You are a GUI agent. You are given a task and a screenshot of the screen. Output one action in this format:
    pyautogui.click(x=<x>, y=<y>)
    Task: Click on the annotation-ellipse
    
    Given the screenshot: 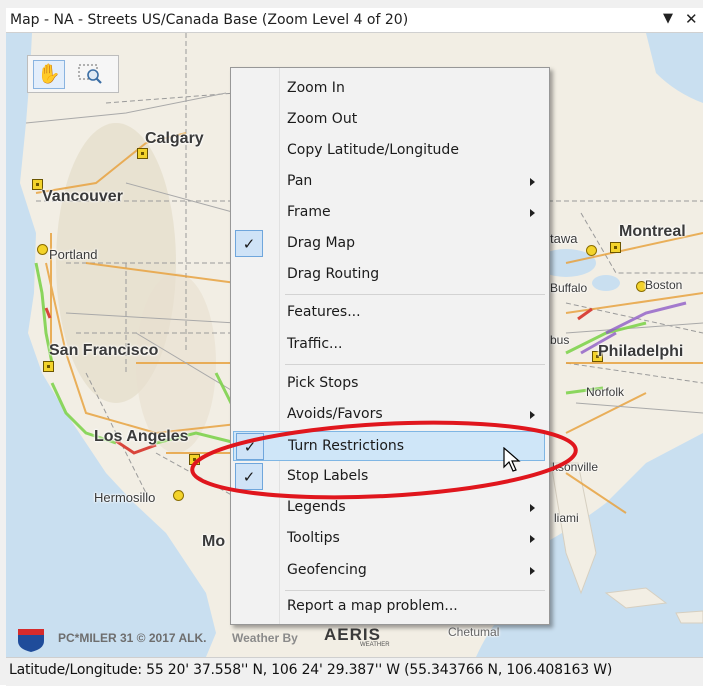 What is the action you would take?
    pyautogui.click(x=384, y=460)
    